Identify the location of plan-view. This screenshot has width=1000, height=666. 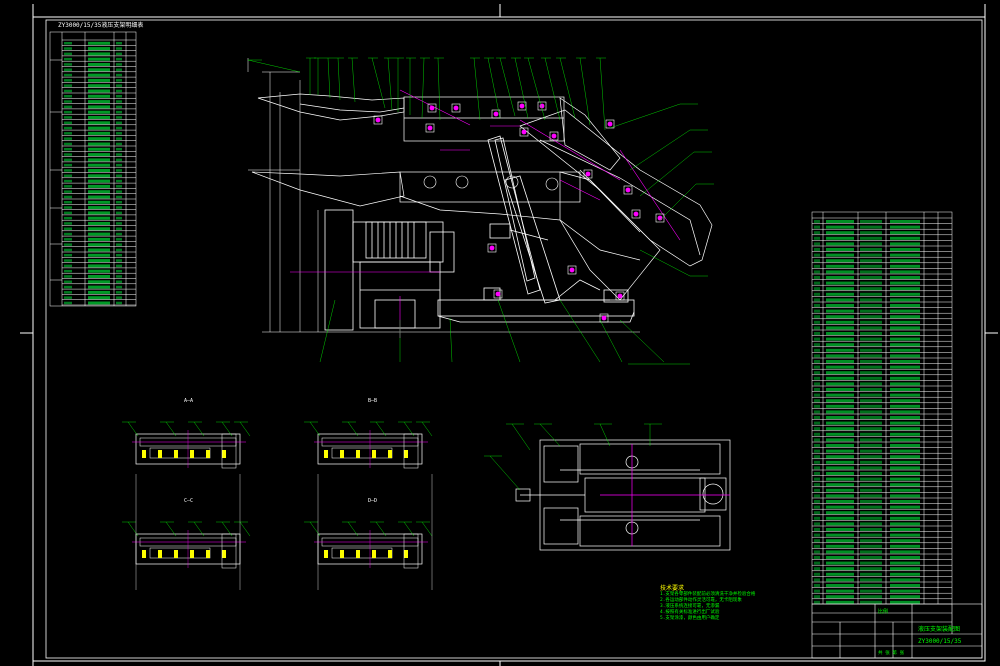
(607, 487).